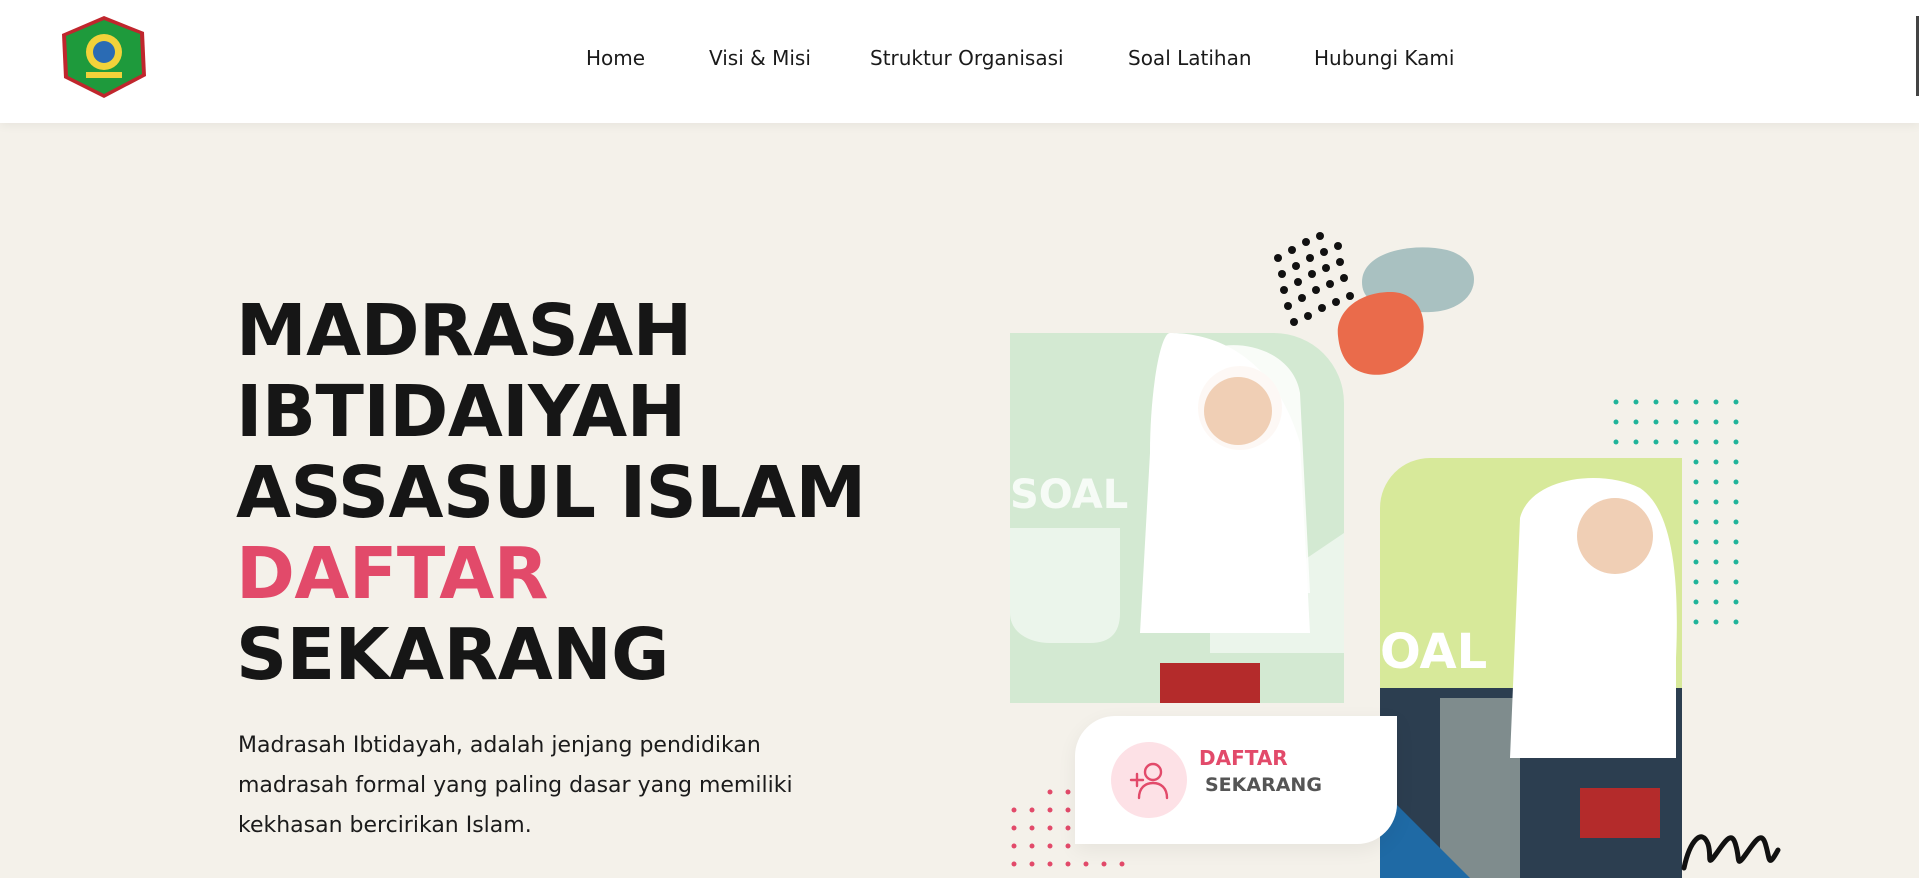  What do you see at coordinates (1177, 518) in the screenshot?
I see `student-photo-1: SOAL` at bounding box center [1177, 518].